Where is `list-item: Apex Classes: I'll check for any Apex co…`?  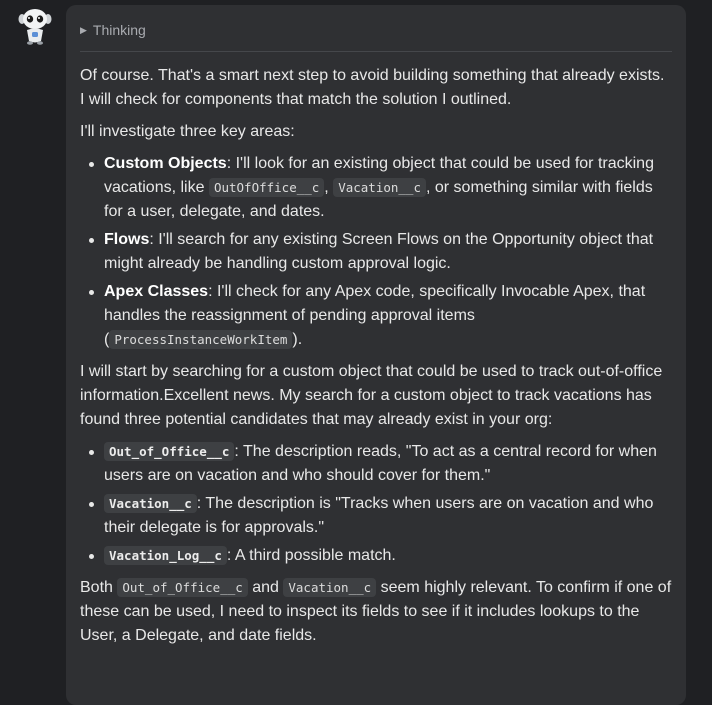 list-item: Apex Classes: I'll check for any Apex co… is located at coordinates (380, 316).